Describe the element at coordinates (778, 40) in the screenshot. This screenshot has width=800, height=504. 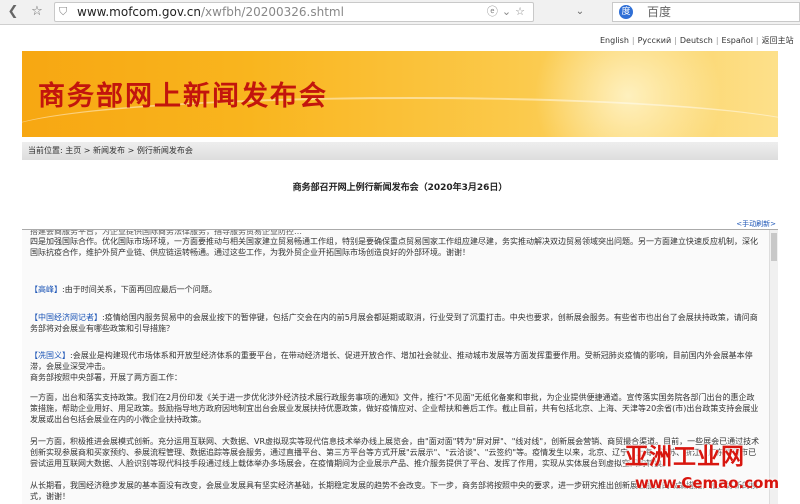
I see `back-to-main-site: 返回主站` at that location.